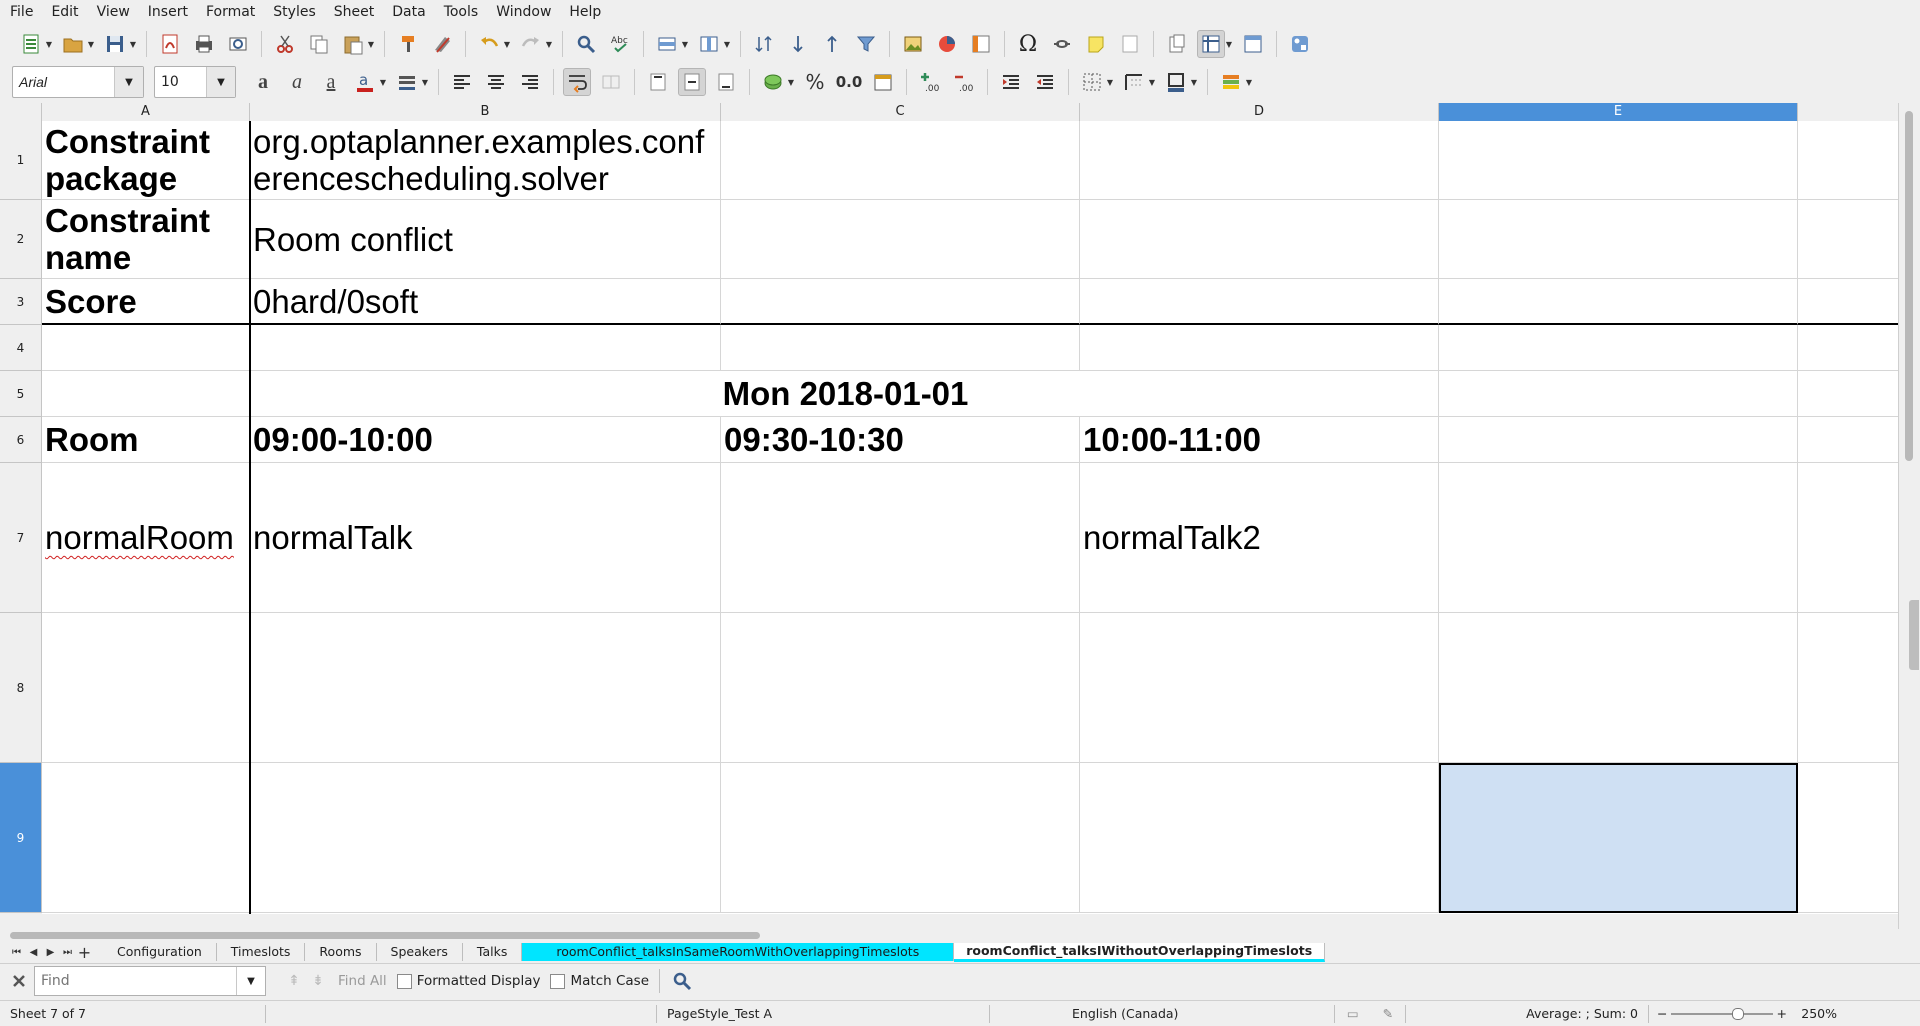  I want to click on cell-c3, so click(900, 302).